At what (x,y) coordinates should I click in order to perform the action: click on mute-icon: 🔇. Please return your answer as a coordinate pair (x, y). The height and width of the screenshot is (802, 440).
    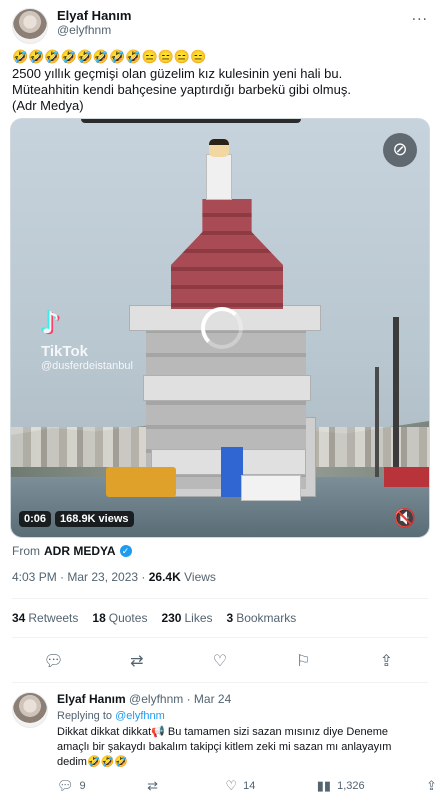
    Looking at the image, I should click on (405, 519).